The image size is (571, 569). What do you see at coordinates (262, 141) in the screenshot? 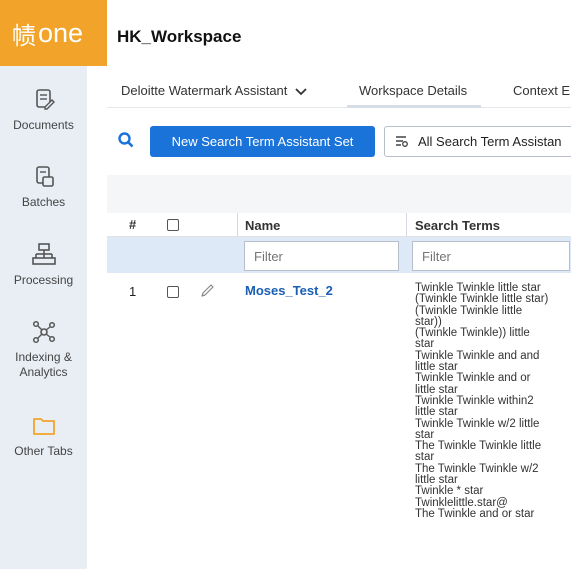
I see `new-search-term-assistant-set-button: New Search Term Assistant Set` at bounding box center [262, 141].